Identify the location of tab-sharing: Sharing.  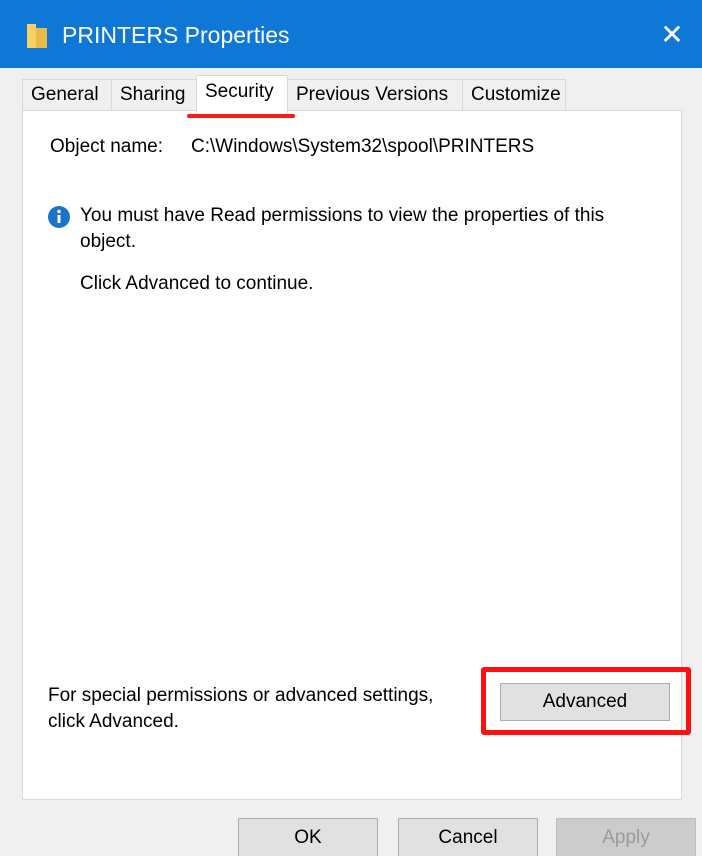
(154, 95).